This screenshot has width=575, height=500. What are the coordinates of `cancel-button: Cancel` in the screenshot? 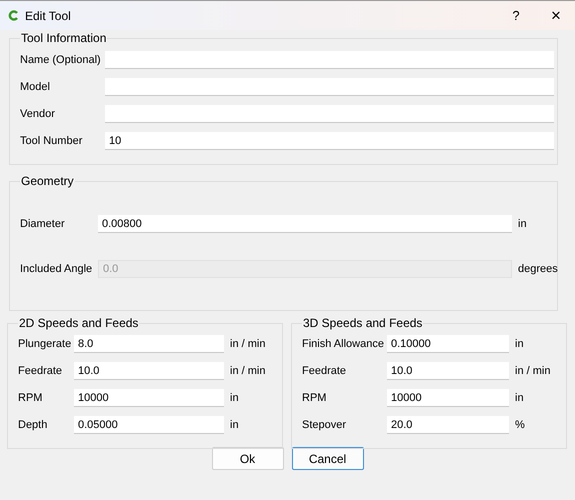 It's located at (328, 458).